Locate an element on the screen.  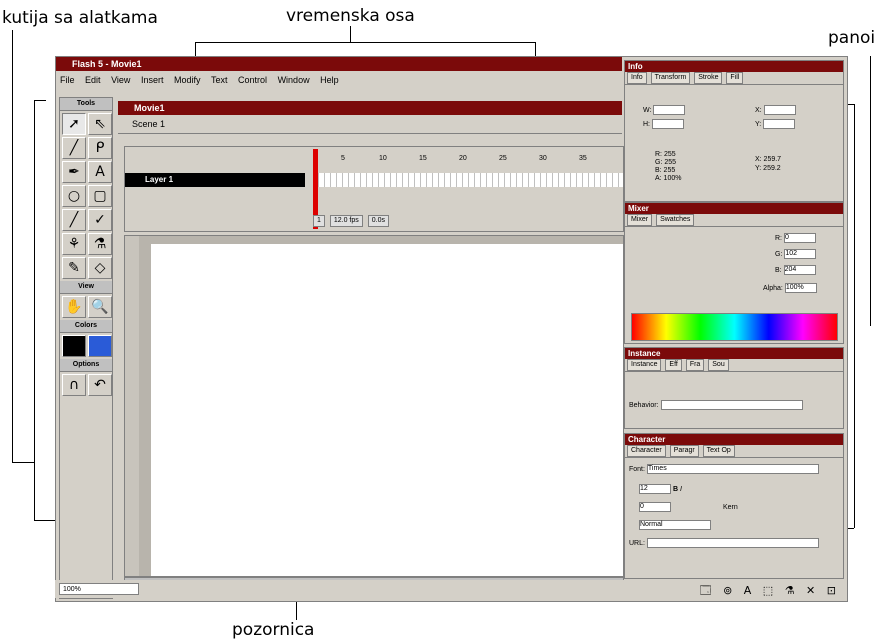
tab-effect: Eff is located at coordinates (673, 365).